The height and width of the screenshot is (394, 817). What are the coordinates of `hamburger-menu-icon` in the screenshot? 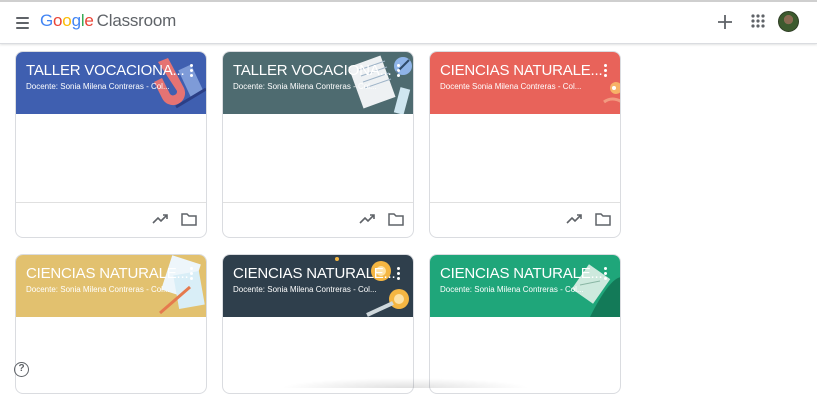 It's located at (23, 23).